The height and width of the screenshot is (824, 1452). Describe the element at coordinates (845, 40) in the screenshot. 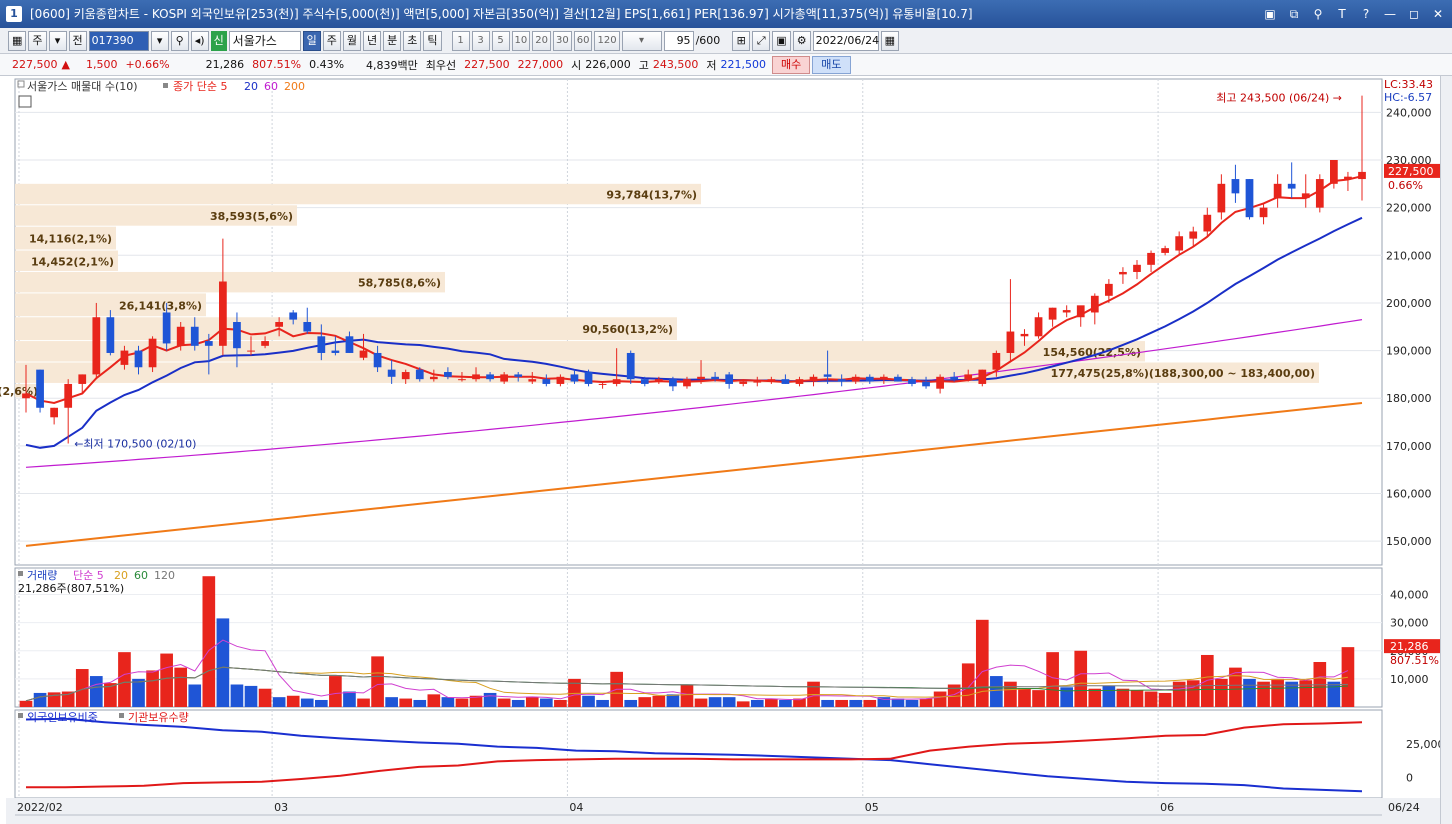

I see `date-input: 2022/06/24` at that location.